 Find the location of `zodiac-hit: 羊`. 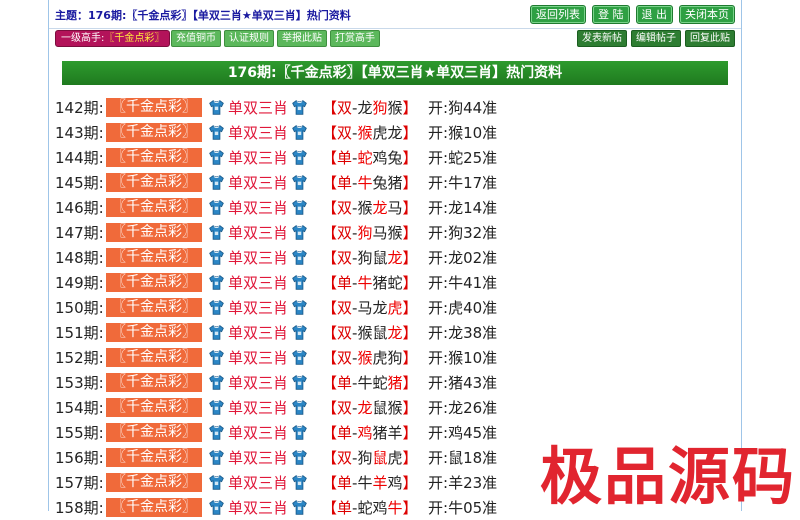

zodiac-hit: 羊 is located at coordinates (380, 483).